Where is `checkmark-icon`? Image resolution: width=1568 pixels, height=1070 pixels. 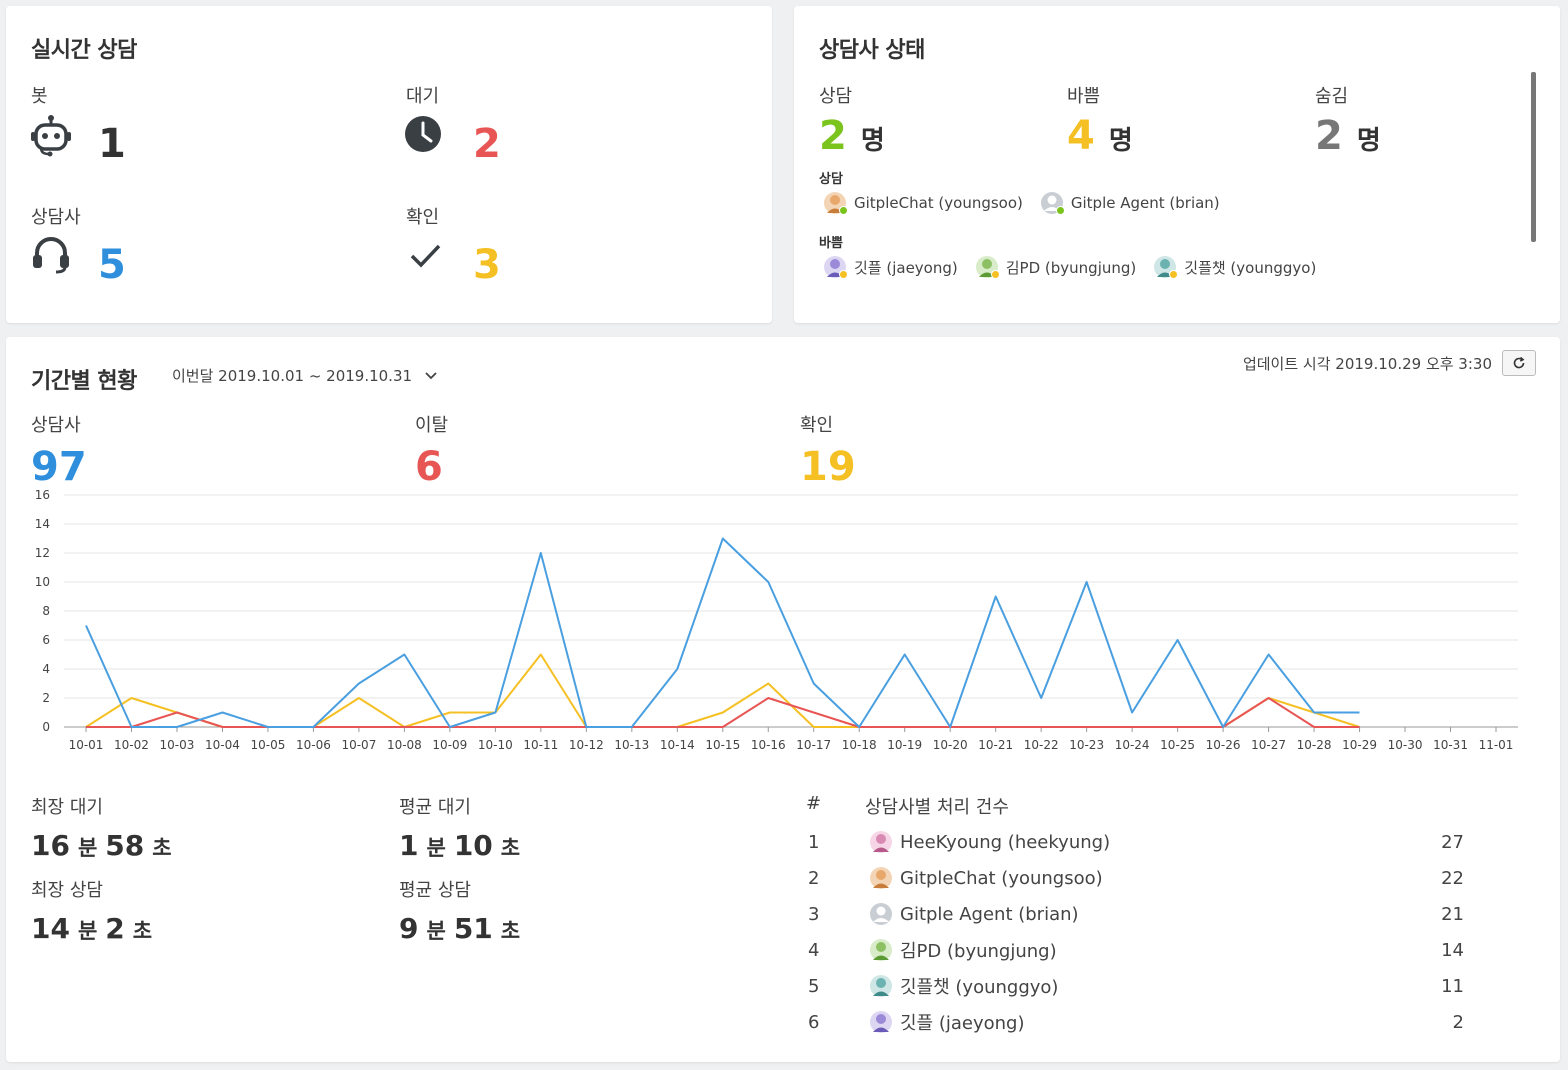
checkmark-icon is located at coordinates (425, 256).